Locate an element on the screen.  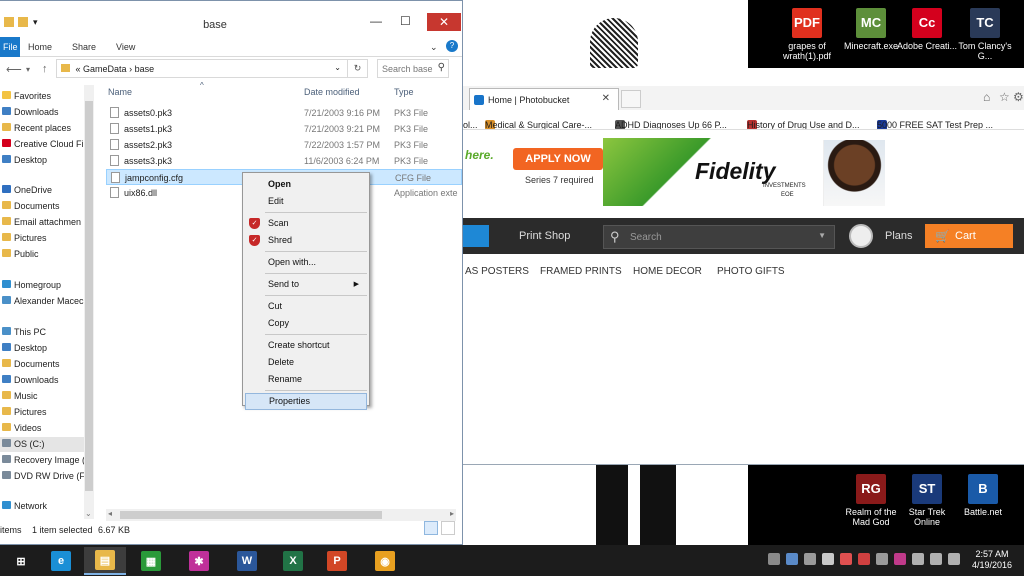
up-arrow-icon: ↑ is located at coordinates (45, 69).